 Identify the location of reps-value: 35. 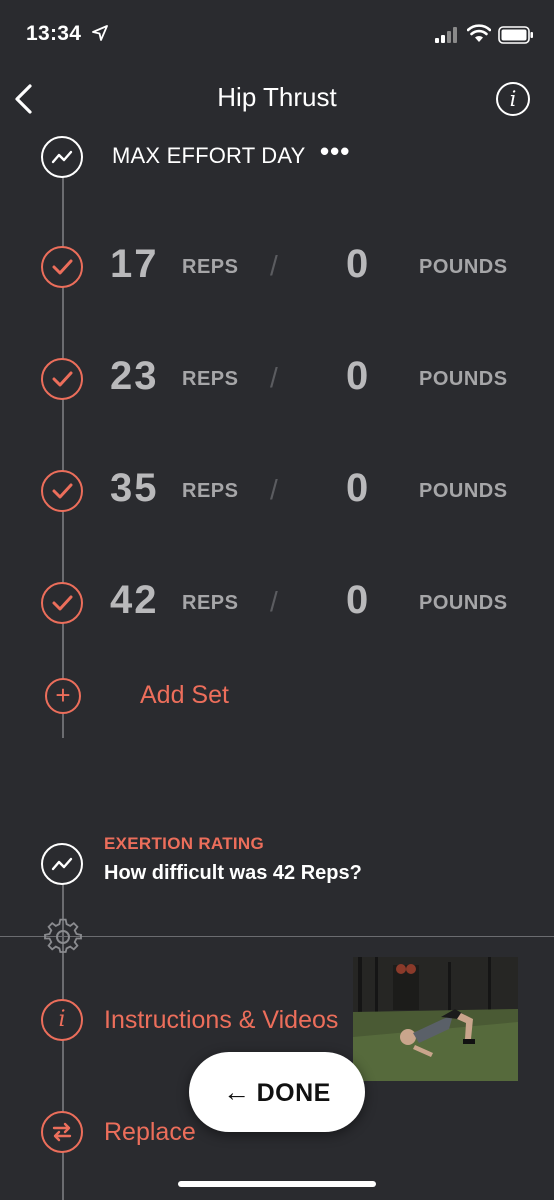
(134, 488).